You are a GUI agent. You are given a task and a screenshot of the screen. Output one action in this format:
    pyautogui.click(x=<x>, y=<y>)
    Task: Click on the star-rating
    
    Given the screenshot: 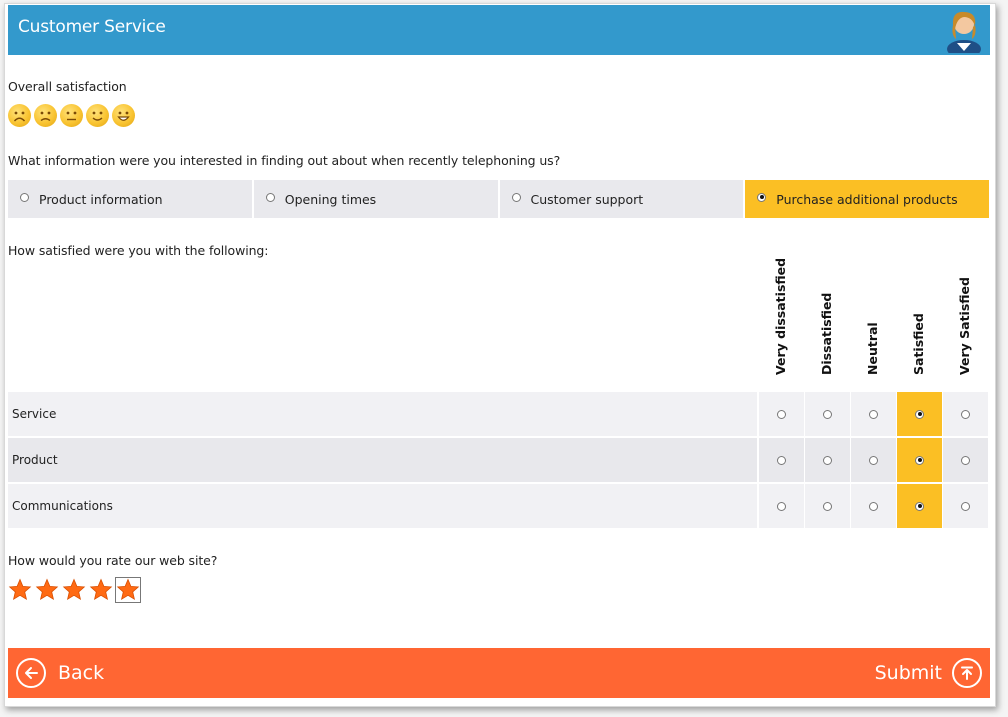 What is the action you would take?
    pyautogui.click(x=74, y=590)
    